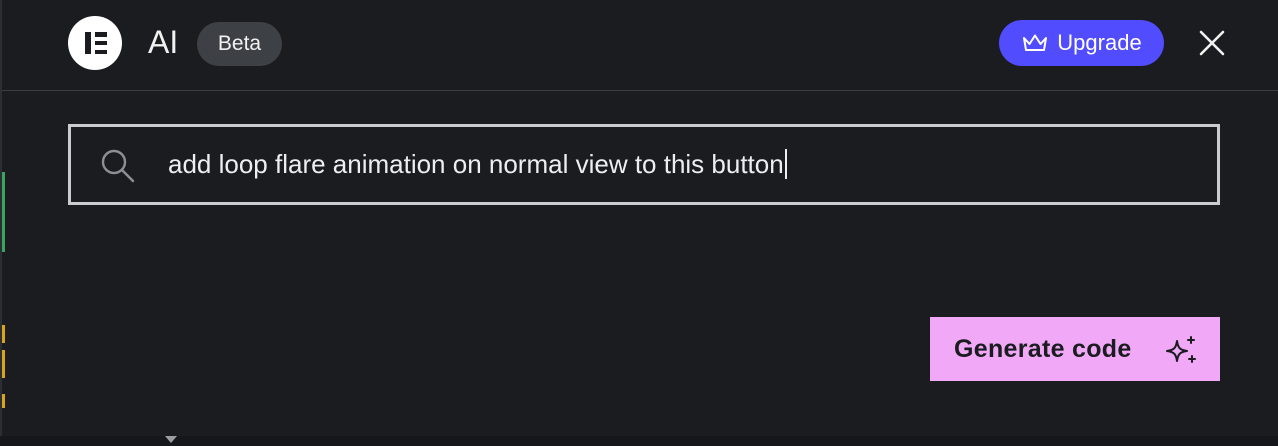  I want to click on beta-badge: Beta, so click(239, 44).